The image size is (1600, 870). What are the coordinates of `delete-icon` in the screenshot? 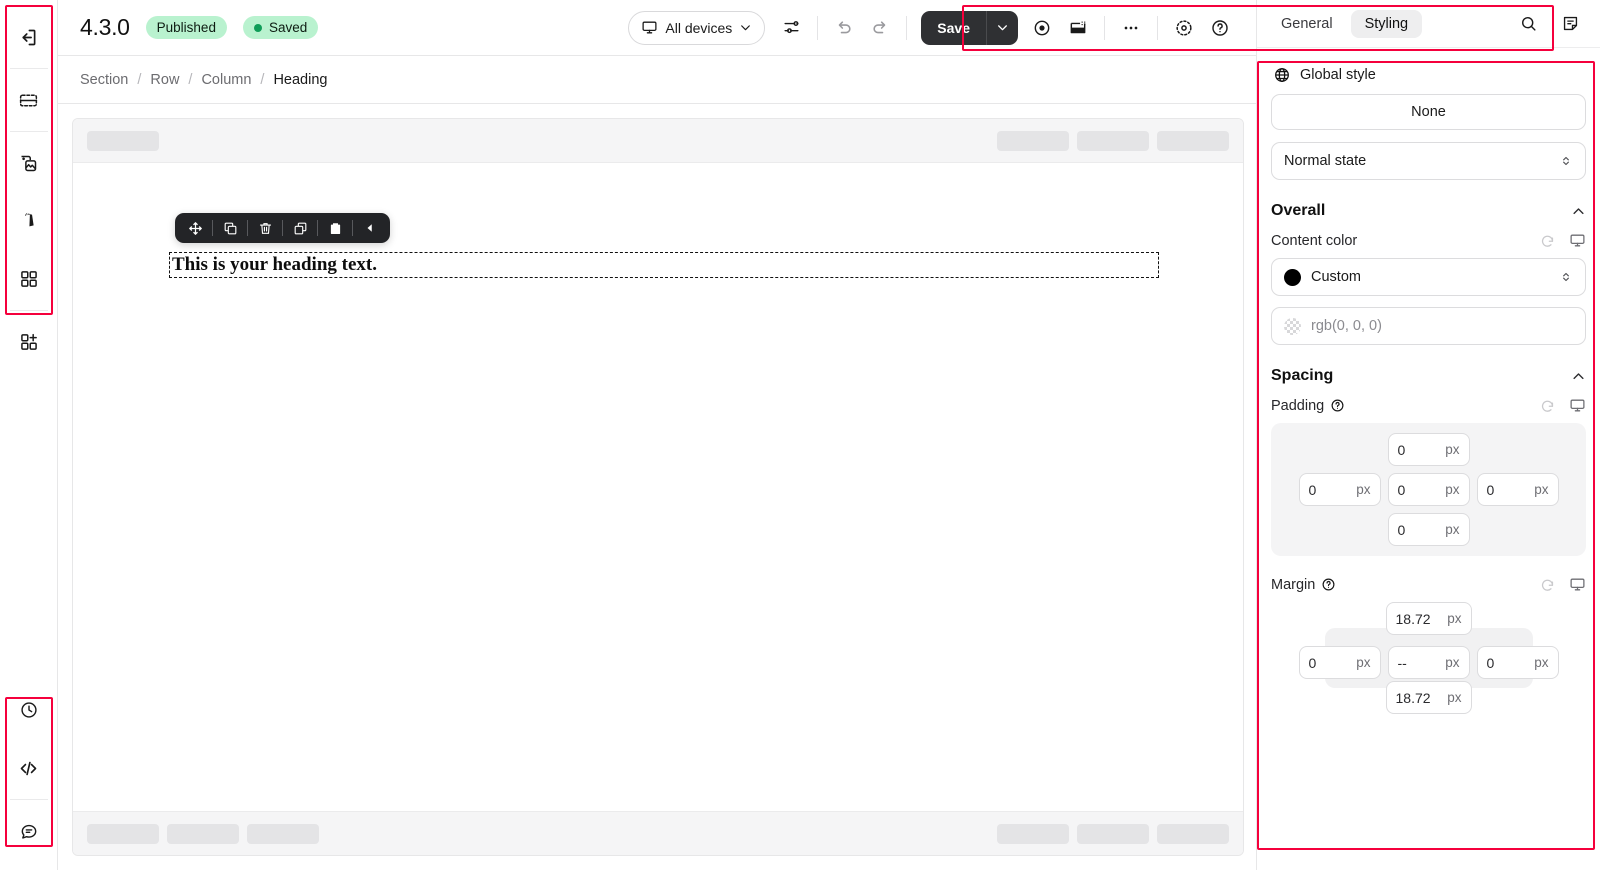 It's located at (265, 228).